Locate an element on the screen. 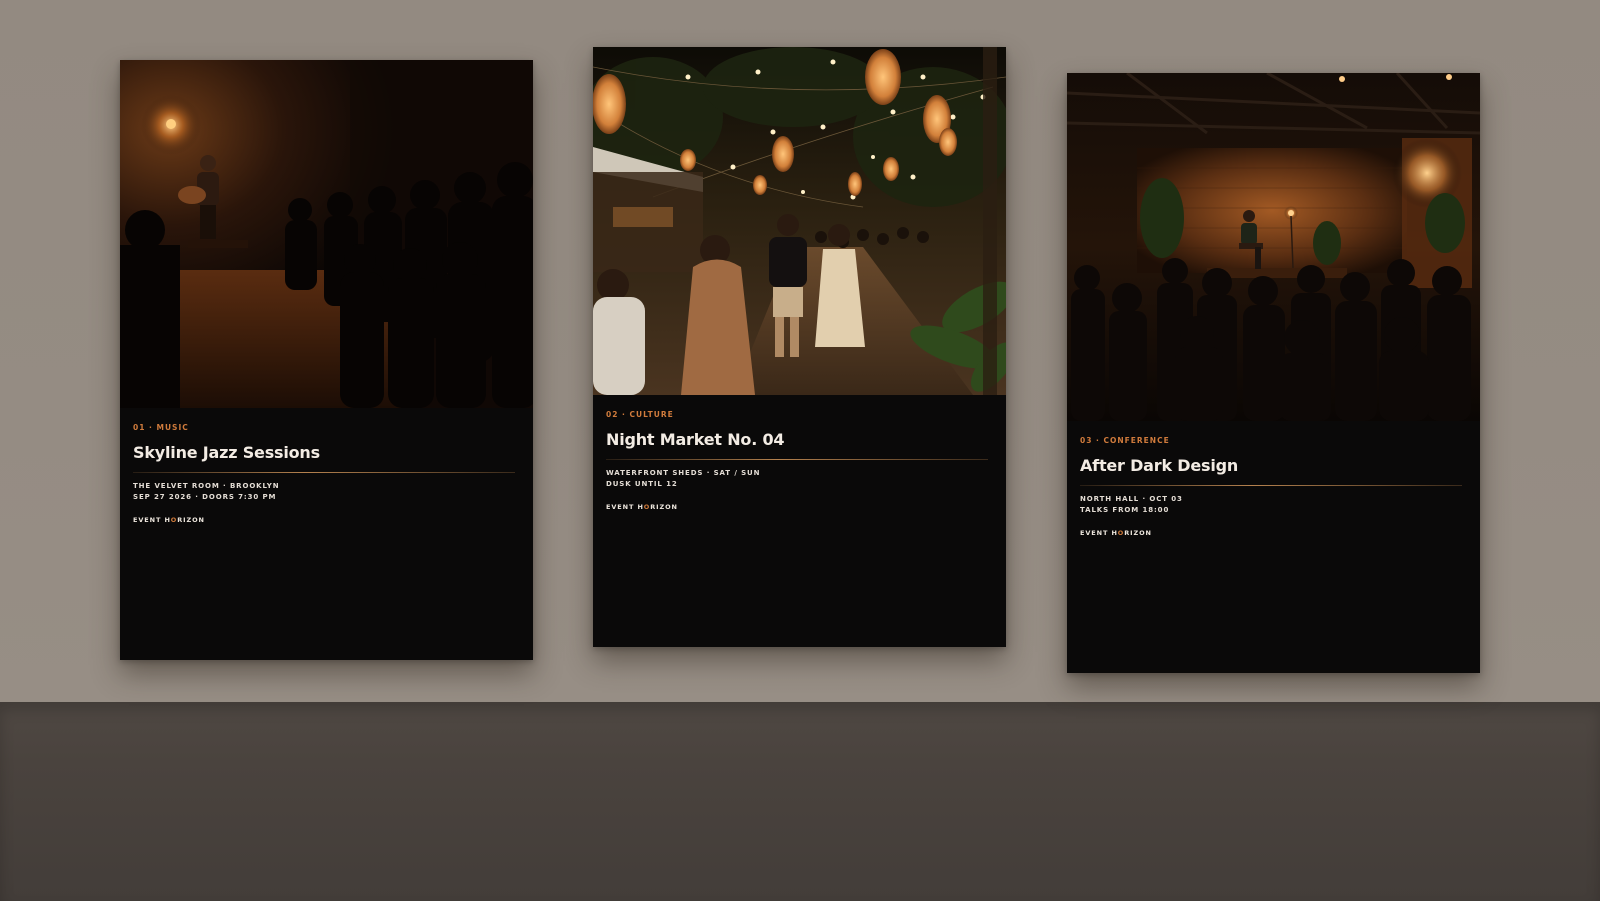 The width and height of the screenshot is (1600, 901). details-line-time: TALKS FROM 18:00 is located at coordinates (1125, 510).